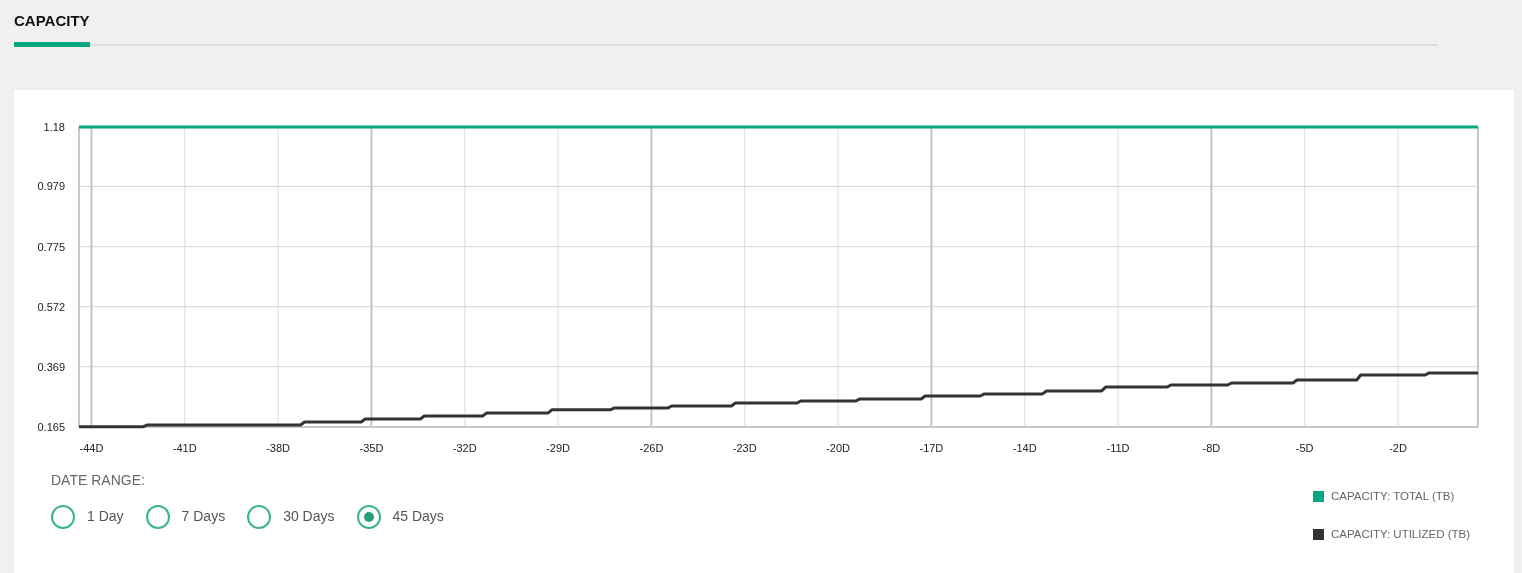 The image size is (1522, 573). I want to click on x-axis-tick-label: -29D, so click(558, 447).